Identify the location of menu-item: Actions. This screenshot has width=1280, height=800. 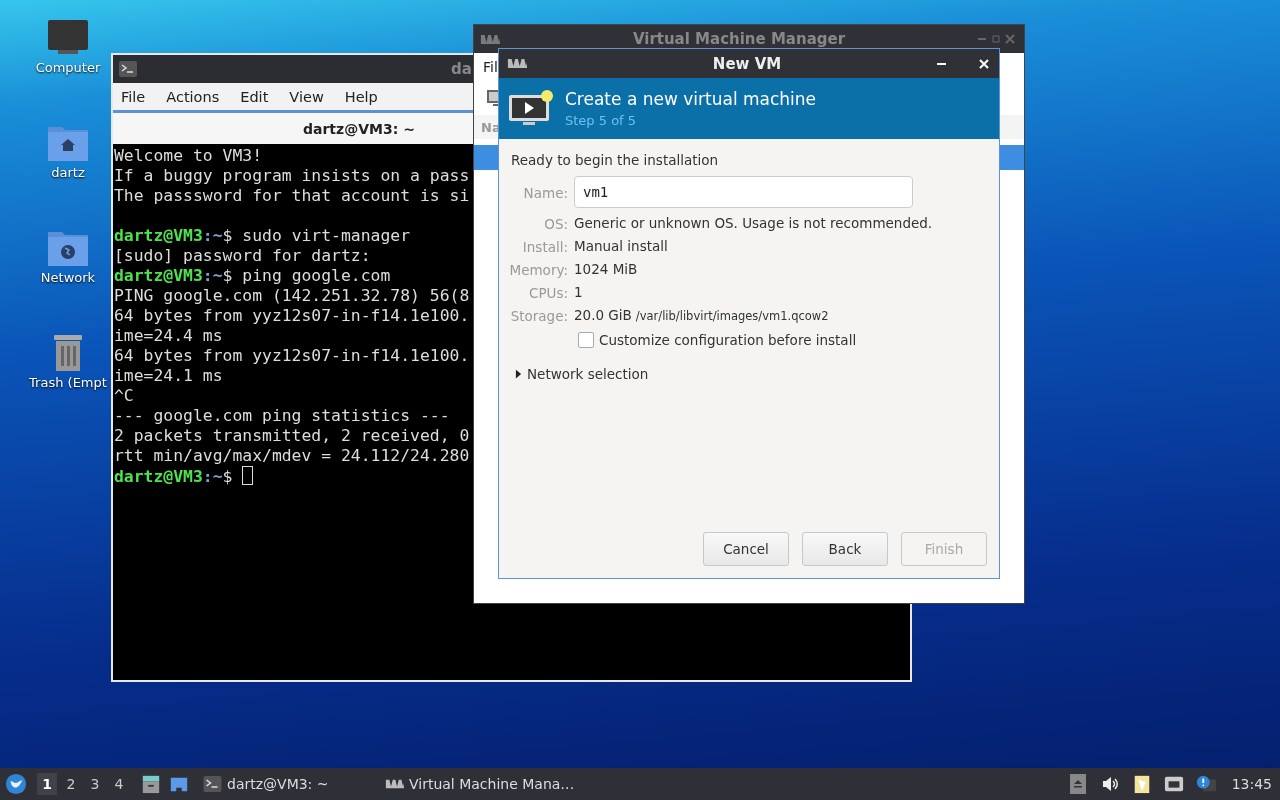
(193, 96).